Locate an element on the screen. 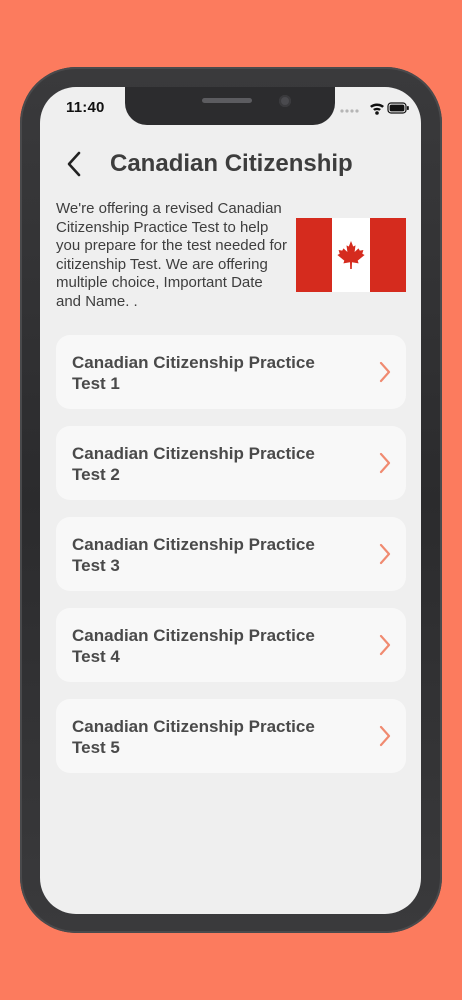 The width and height of the screenshot is (462, 1000). test-item-1: Canadian Citizenship Practice Test 1 is located at coordinates (231, 372).